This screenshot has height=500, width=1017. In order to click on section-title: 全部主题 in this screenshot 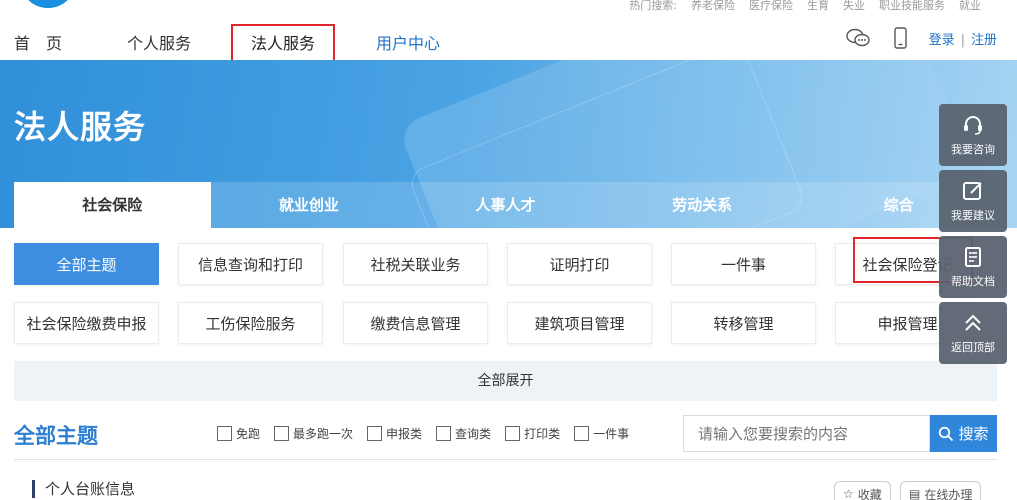, I will do `click(56, 436)`.